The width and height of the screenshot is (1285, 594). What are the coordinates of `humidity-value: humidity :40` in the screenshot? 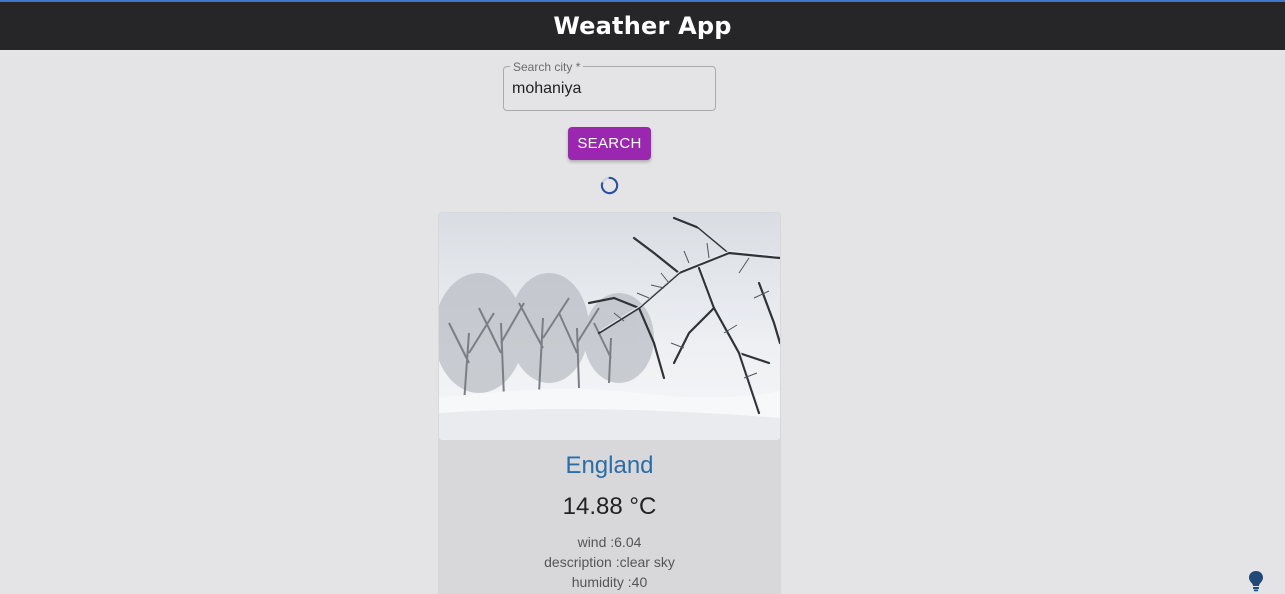 It's located at (609, 582).